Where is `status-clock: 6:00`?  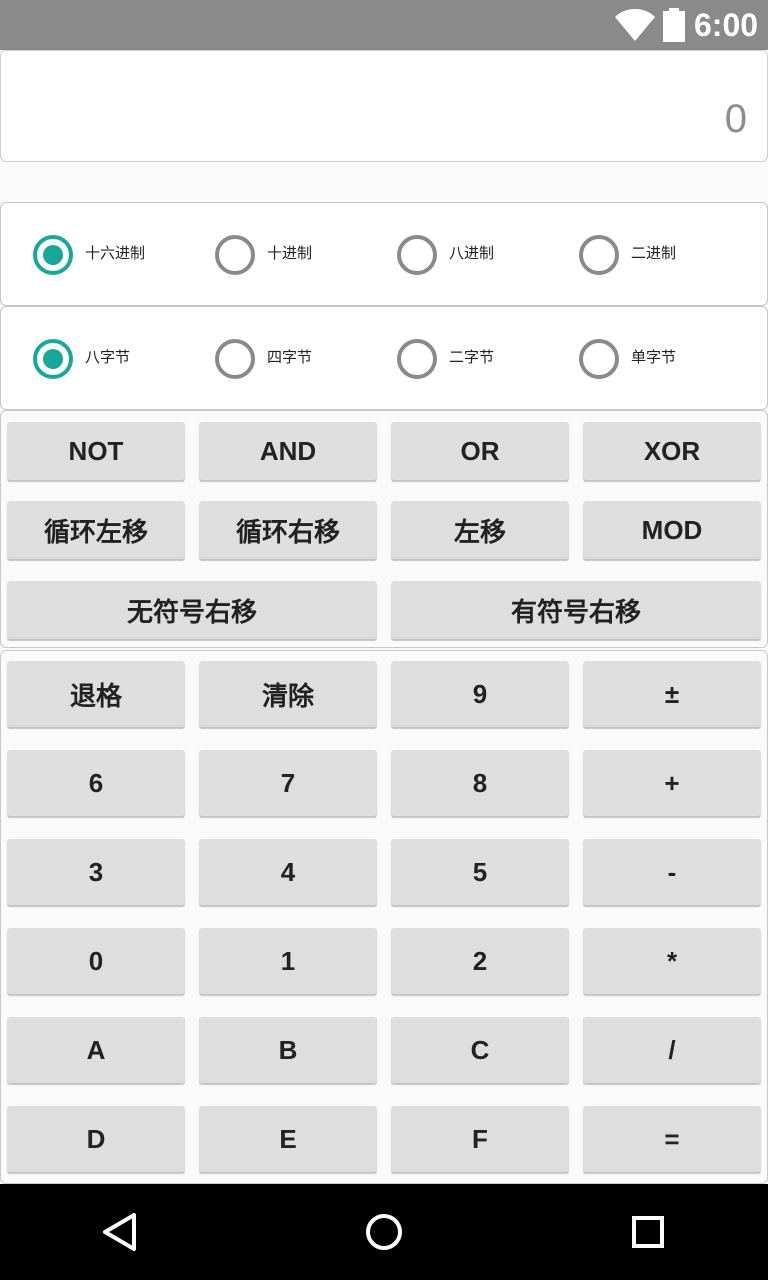 status-clock: 6:00 is located at coordinates (726, 25).